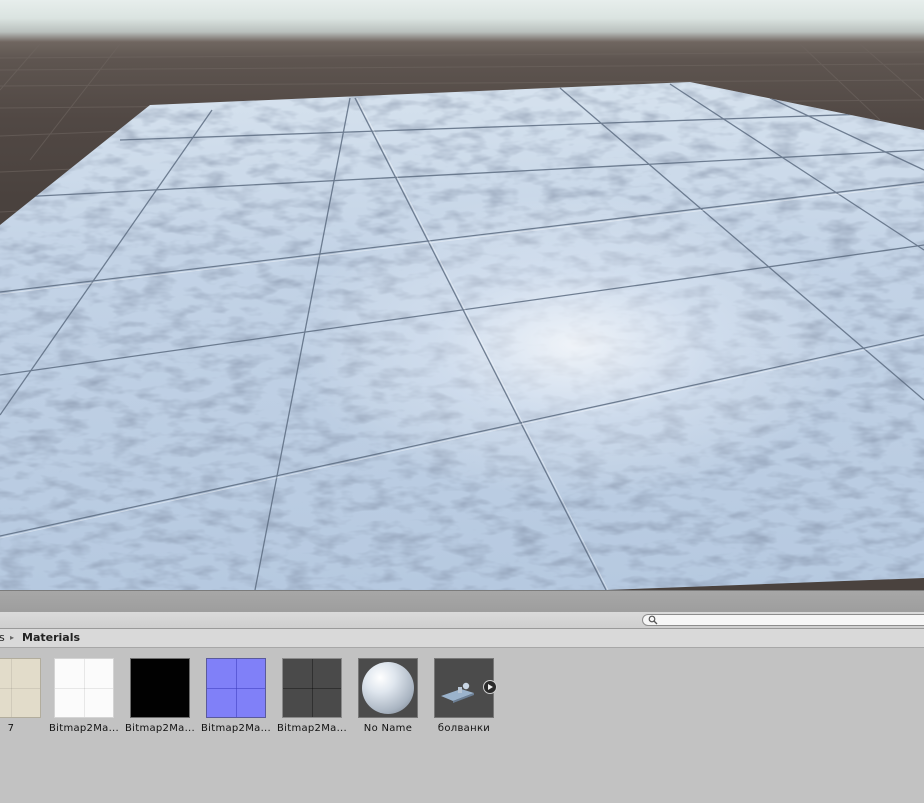 This screenshot has height=803, width=924. I want to click on asset-label: болванки, so click(464, 728).